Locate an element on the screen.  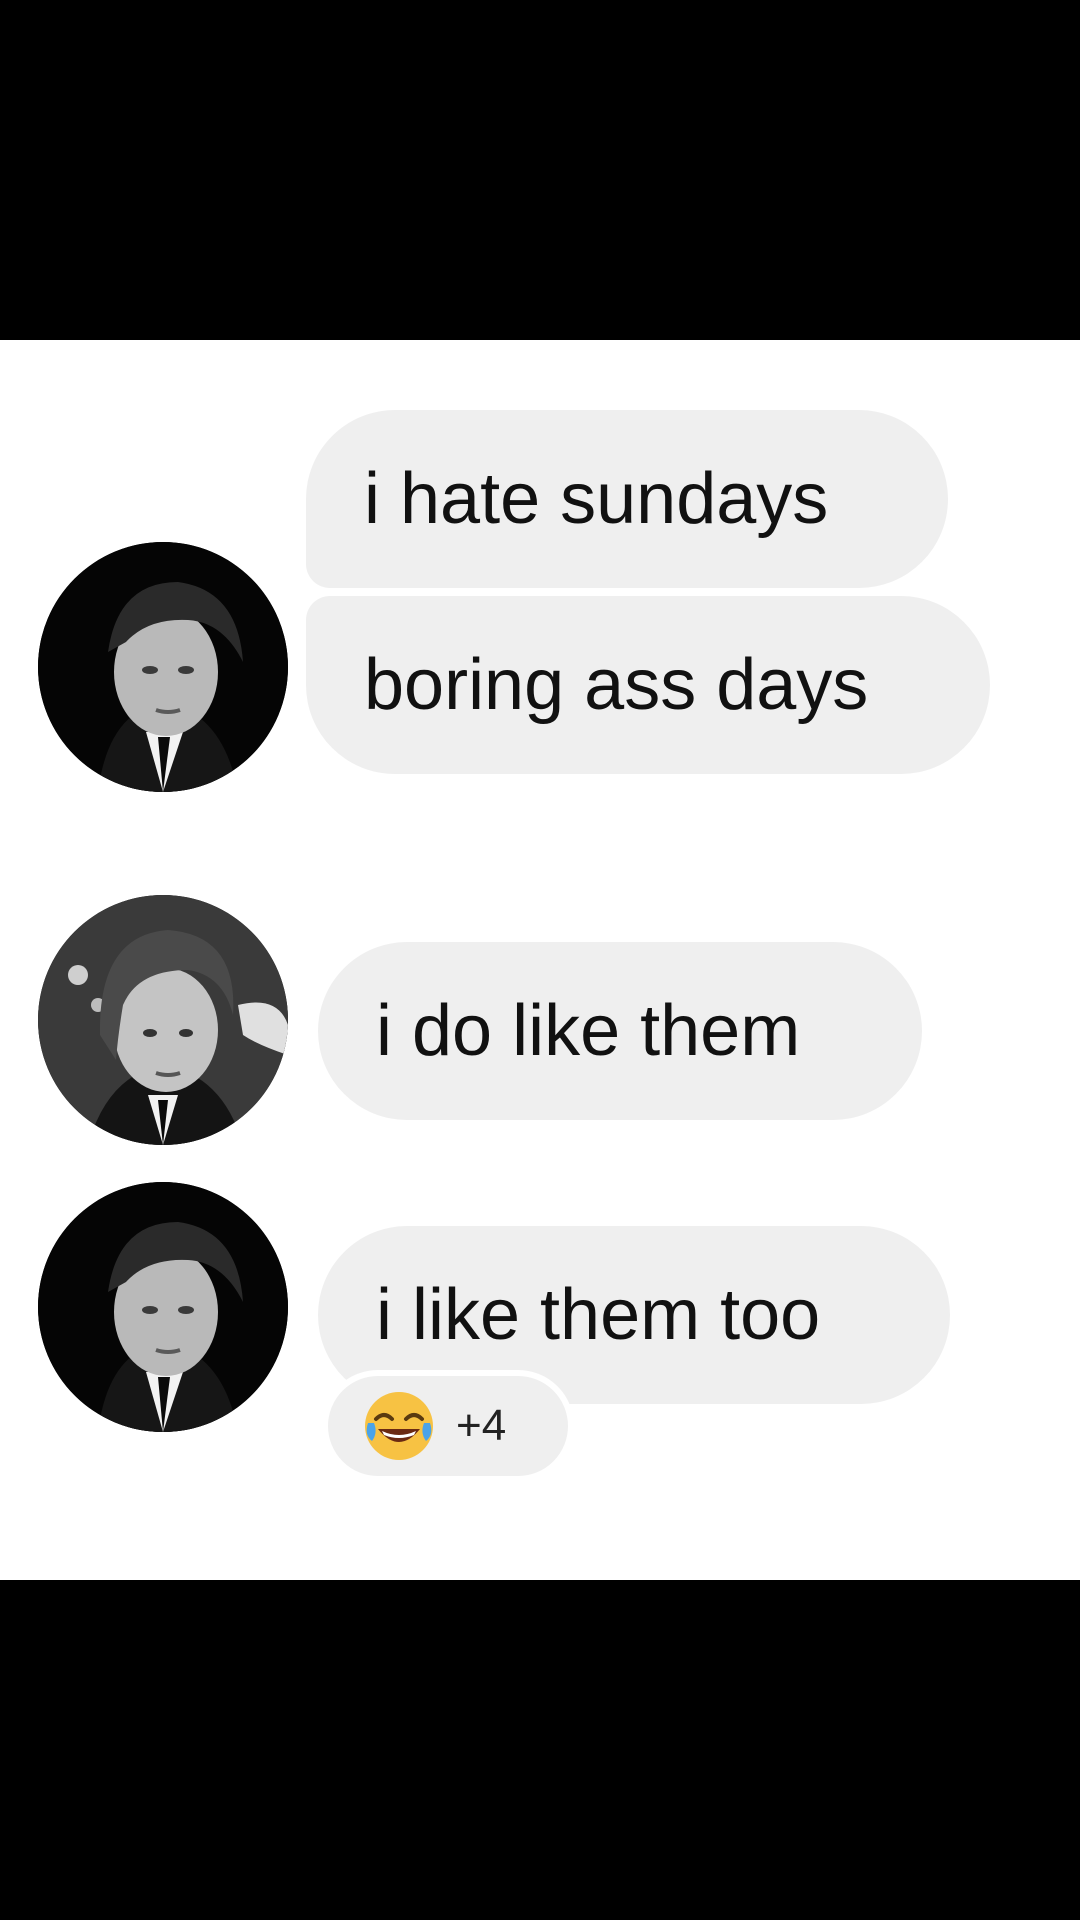
message-bubble: boring ass days is located at coordinates (648, 685).